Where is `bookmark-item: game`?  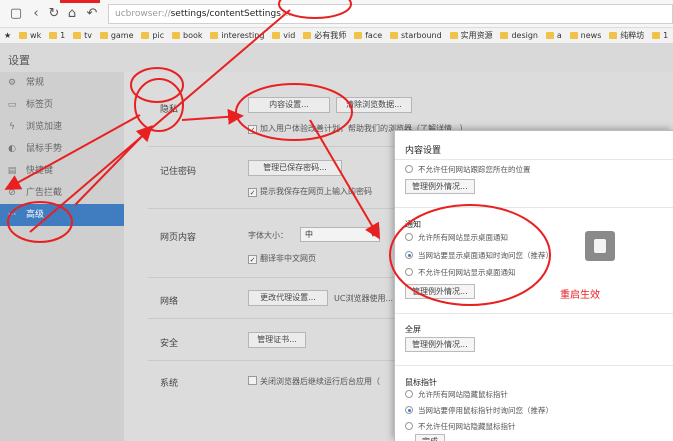 bookmark-item: game is located at coordinates (116, 35).